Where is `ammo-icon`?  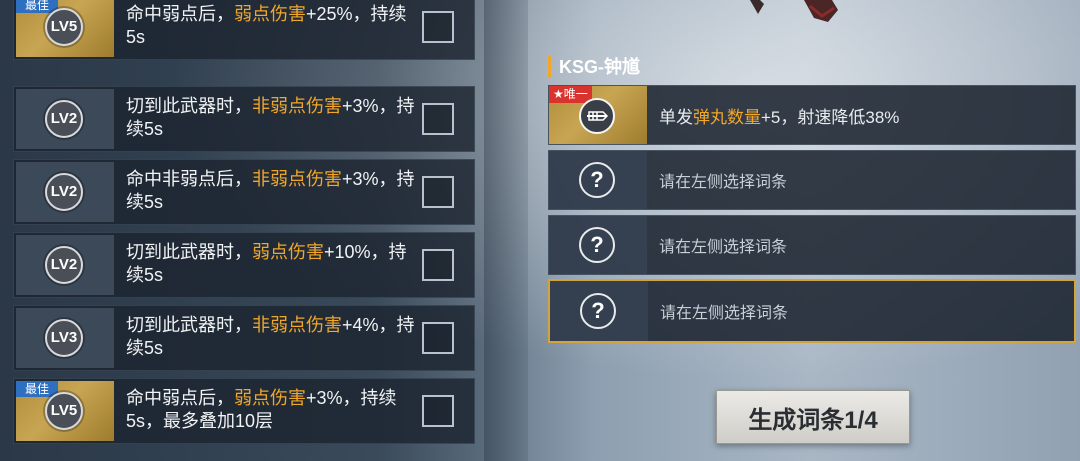 ammo-icon is located at coordinates (597, 116).